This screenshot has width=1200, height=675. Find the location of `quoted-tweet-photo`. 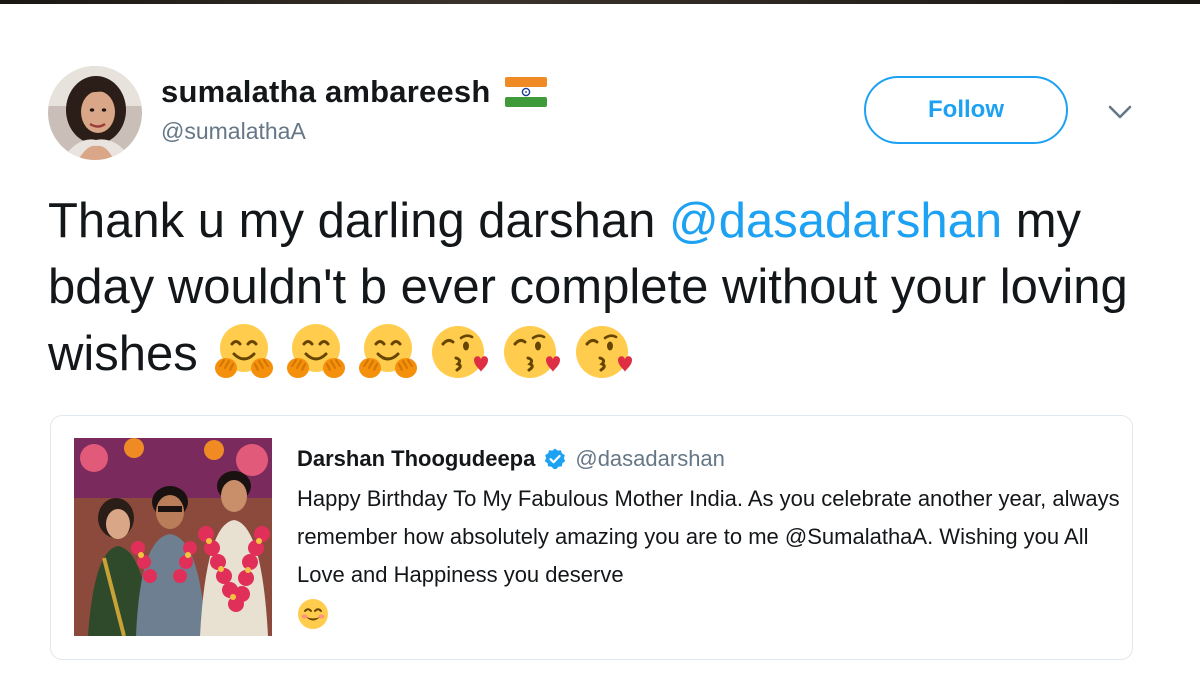

quoted-tweet-photo is located at coordinates (173, 537).